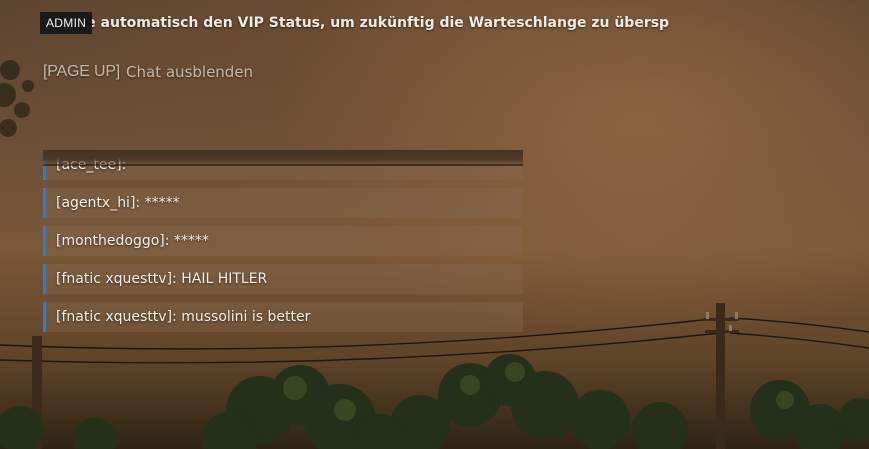  I want to click on chat-divider, so click(283, 165).